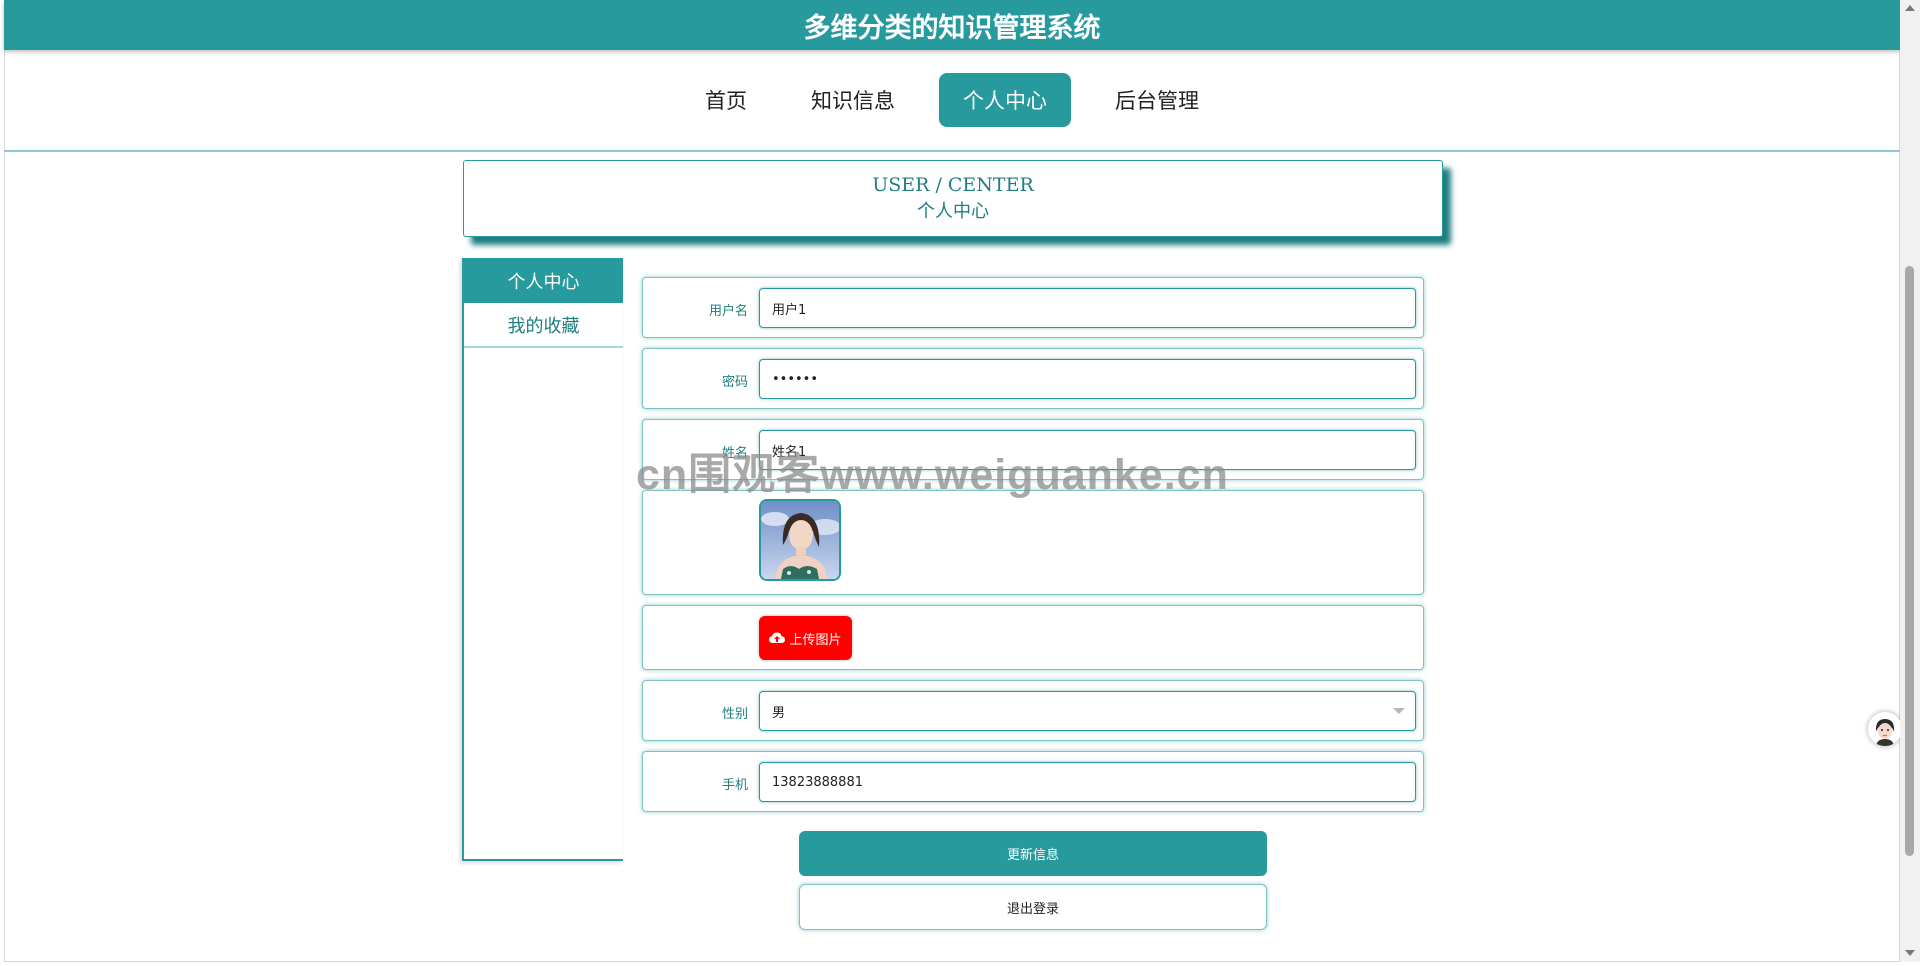 Image resolution: width=1920 pixels, height=966 pixels. What do you see at coordinates (1087, 711) in the screenshot?
I see `gender-select: 男` at bounding box center [1087, 711].